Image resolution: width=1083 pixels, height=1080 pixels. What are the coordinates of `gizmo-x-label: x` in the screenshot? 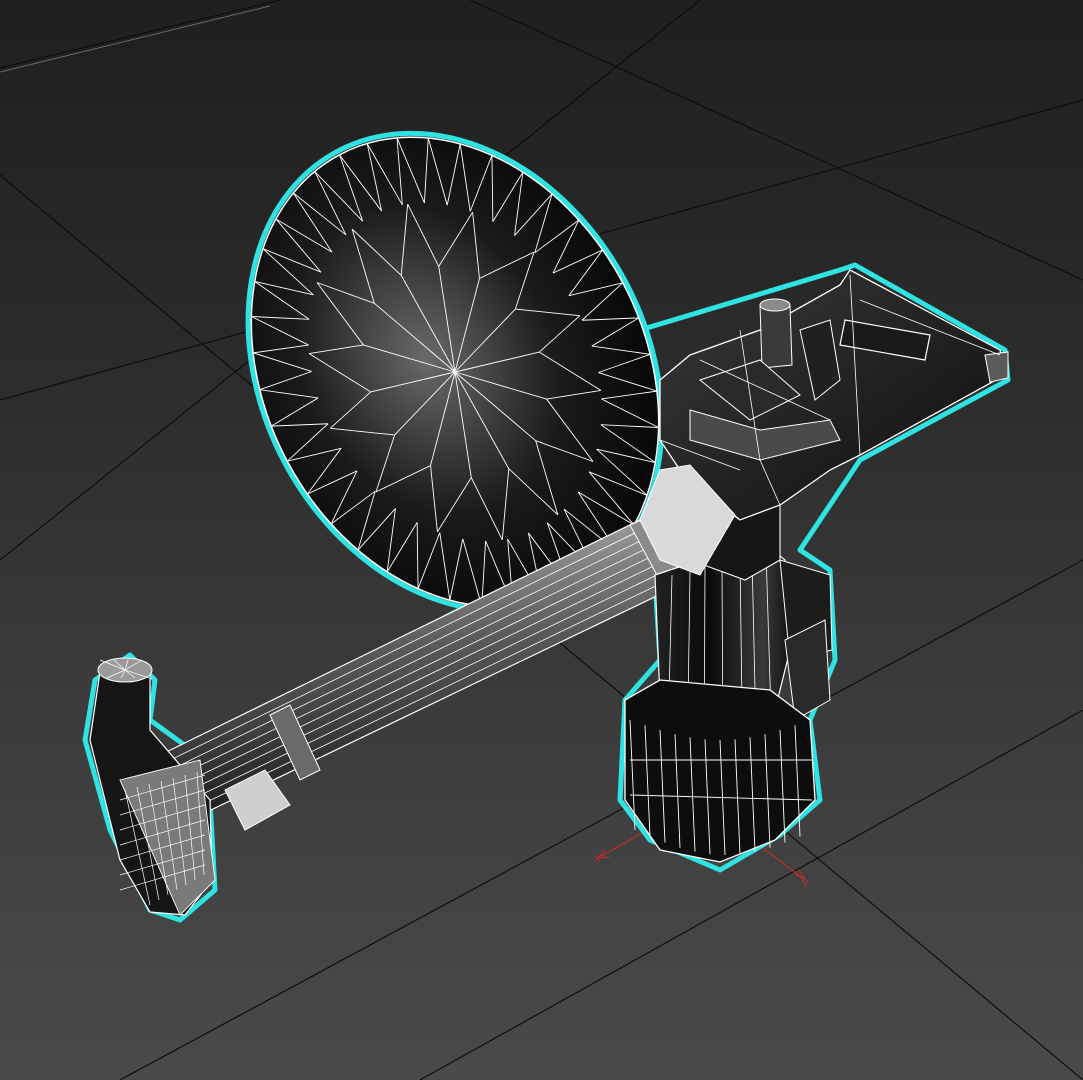 It's located at (597, 858).